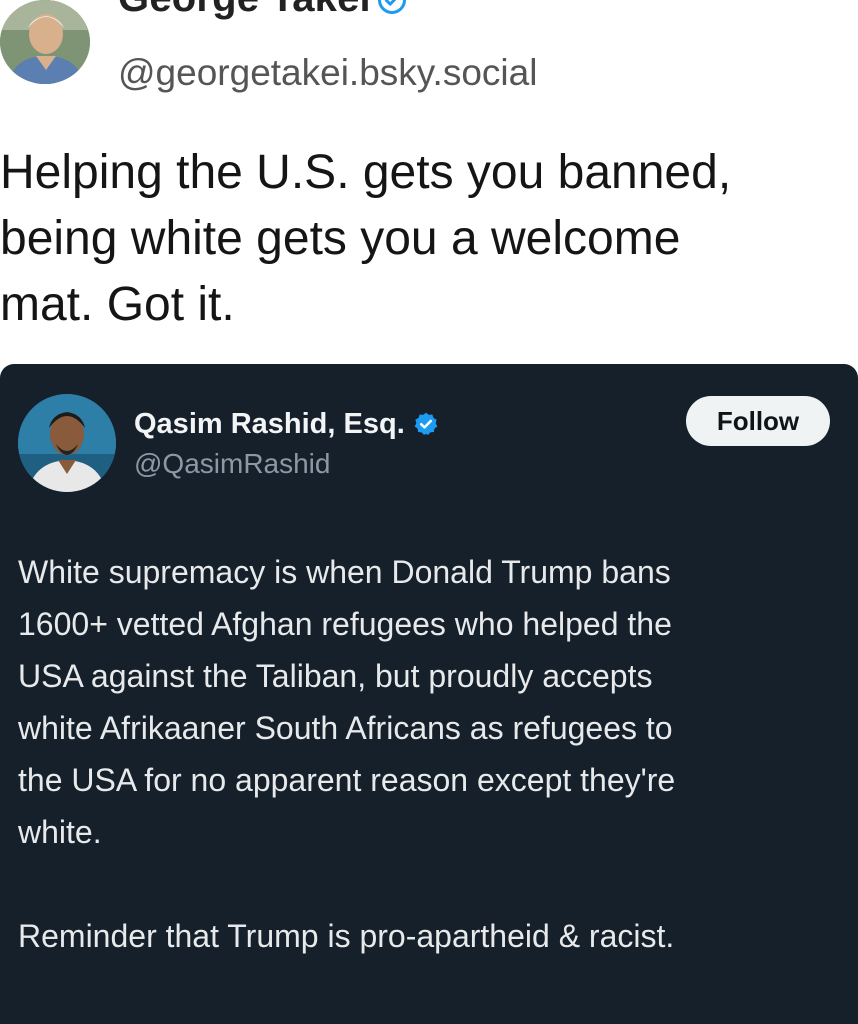  Describe the element at coordinates (244, 9) in the screenshot. I see `author-name: George Takei` at that location.